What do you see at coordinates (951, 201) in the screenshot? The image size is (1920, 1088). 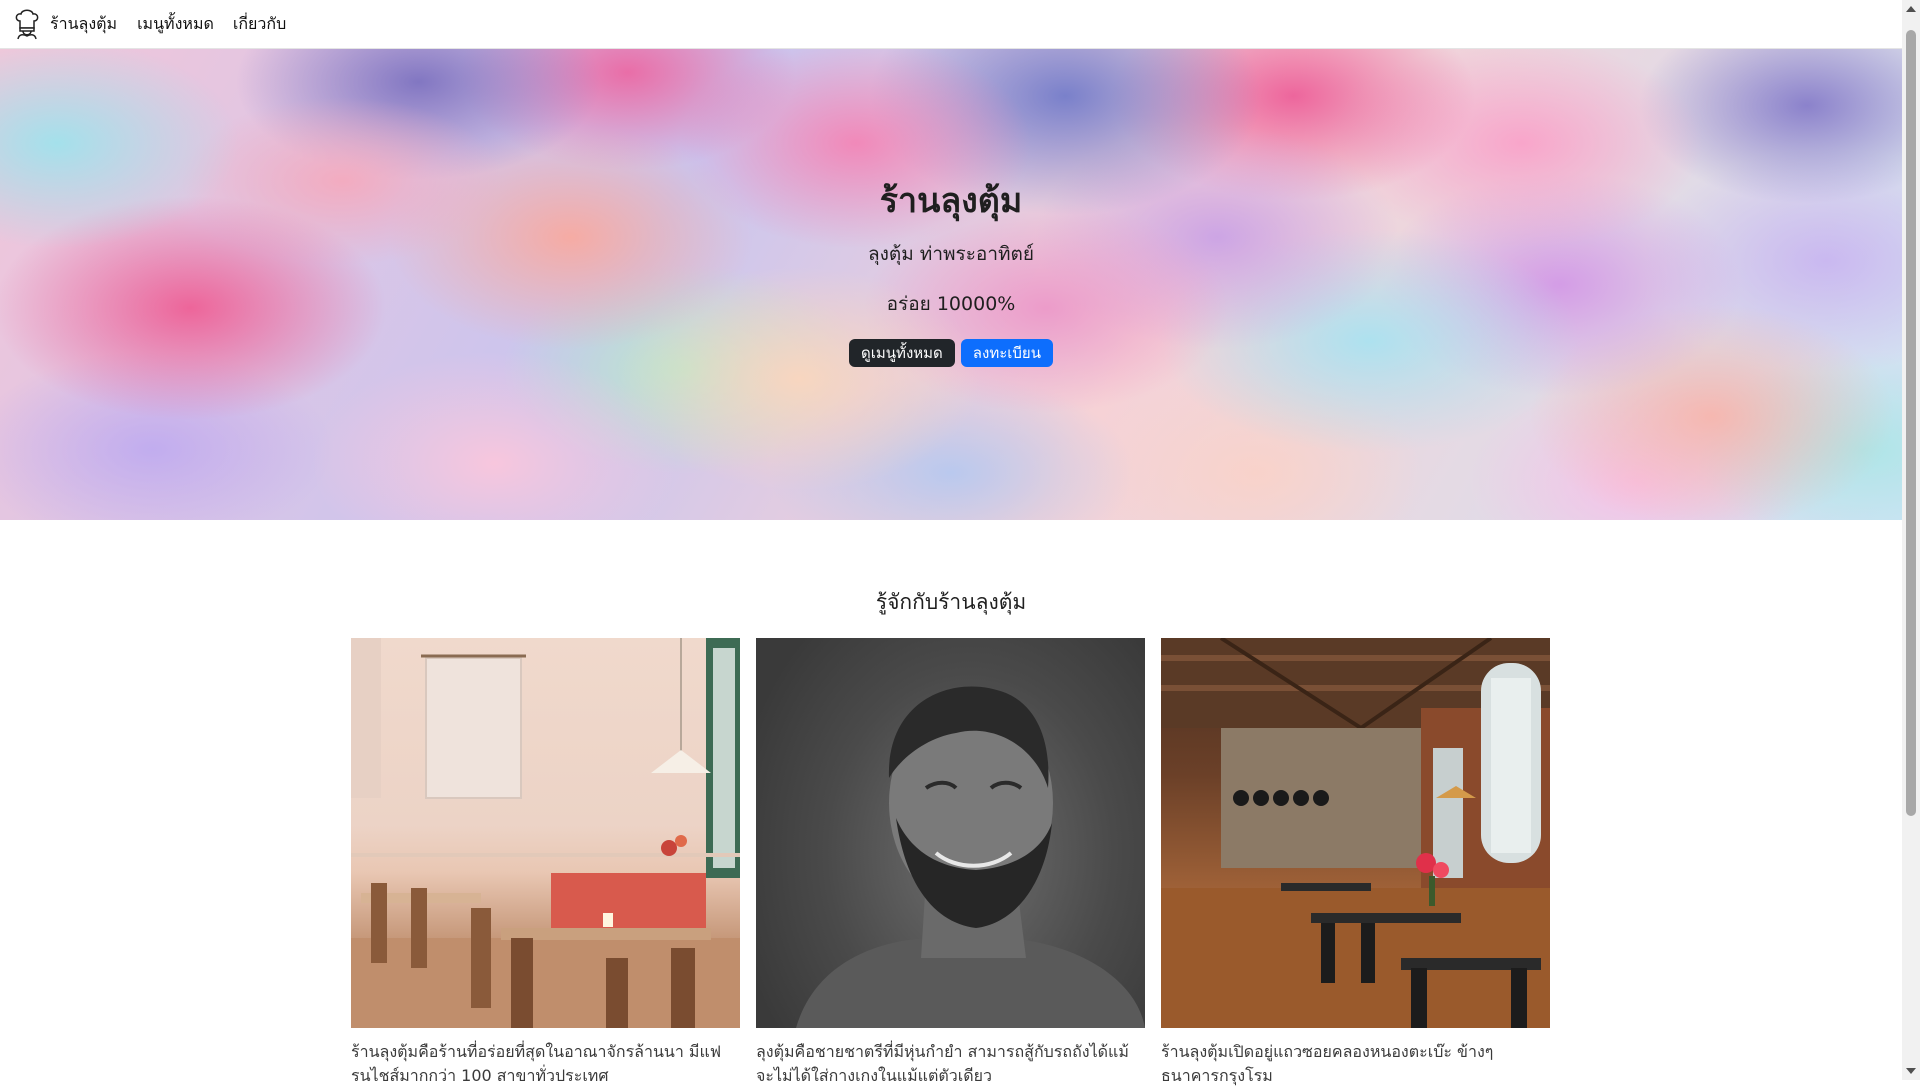 I see `hero-title: ร้านลุงตุ้ม` at bounding box center [951, 201].